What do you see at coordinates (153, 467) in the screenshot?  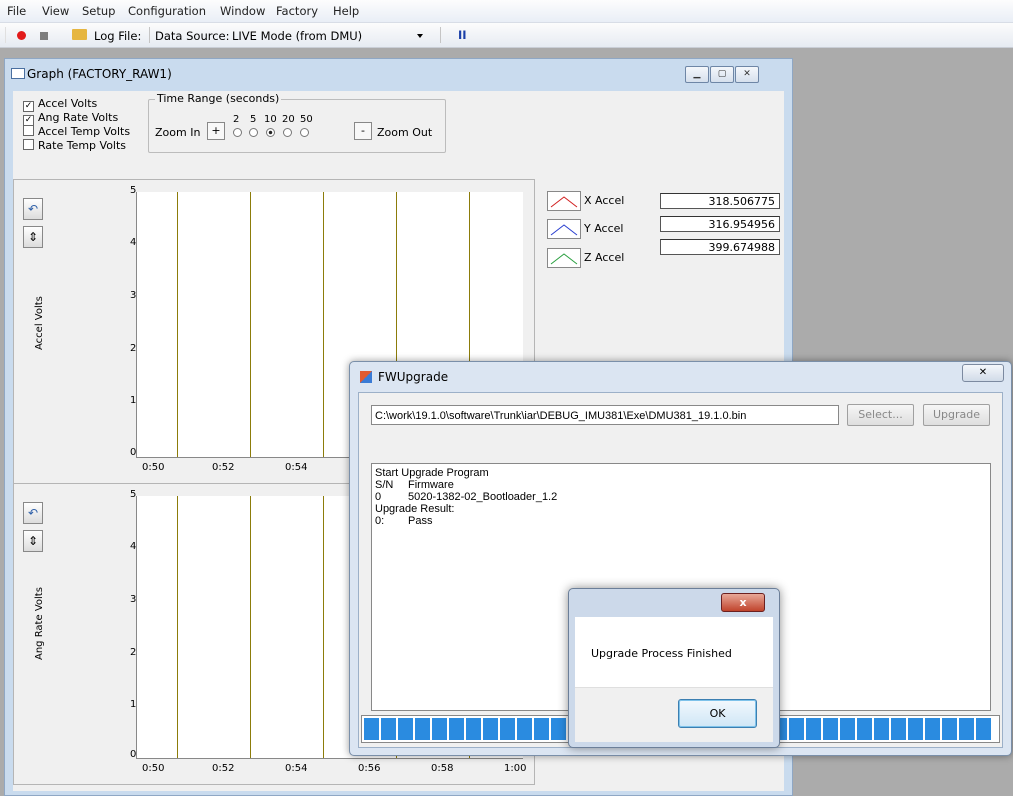 I see `x-tick: 0:50` at bounding box center [153, 467].